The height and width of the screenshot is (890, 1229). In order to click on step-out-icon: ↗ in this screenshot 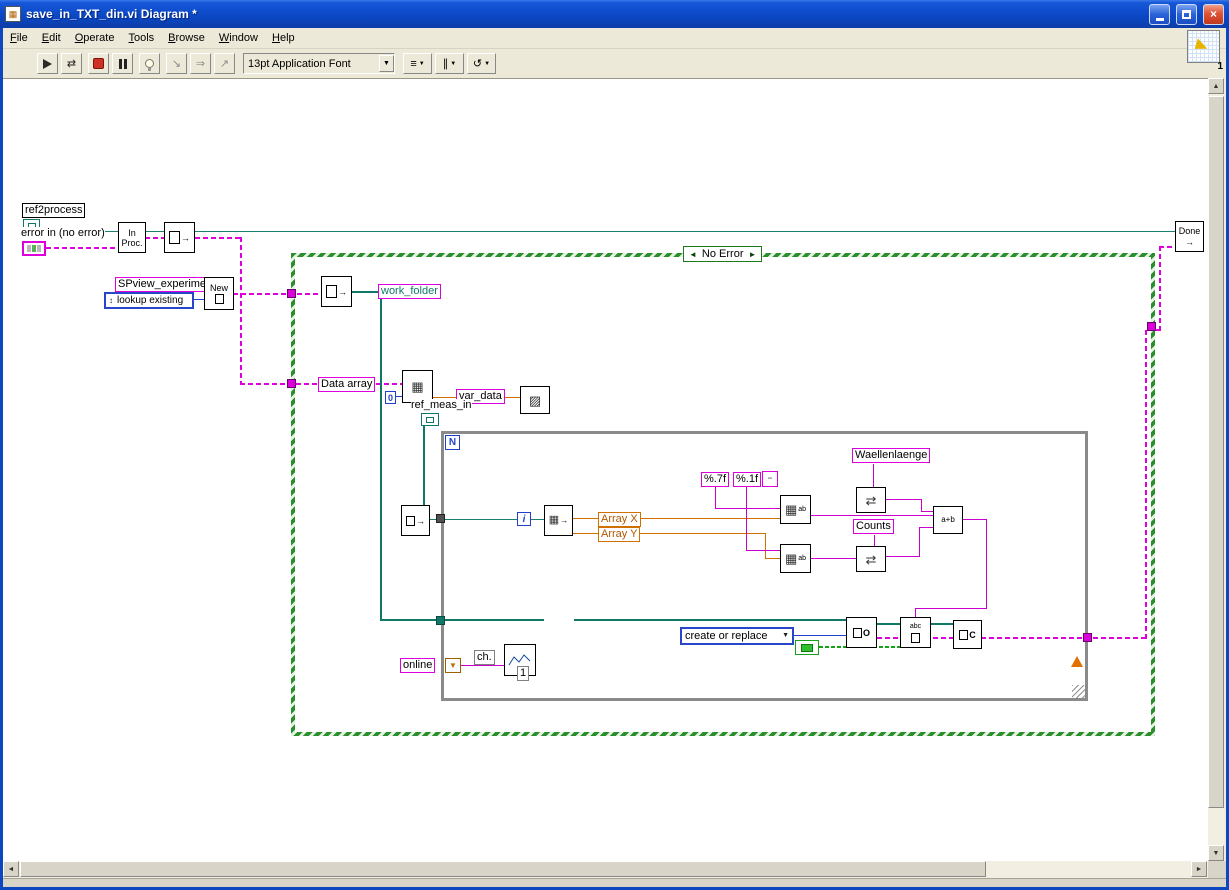, I will do `click(224, 64)`.